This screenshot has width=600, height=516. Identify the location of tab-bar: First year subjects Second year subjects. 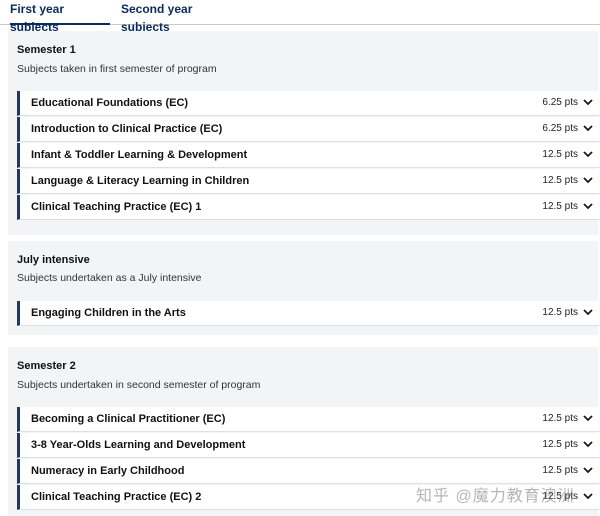
(300, 17).